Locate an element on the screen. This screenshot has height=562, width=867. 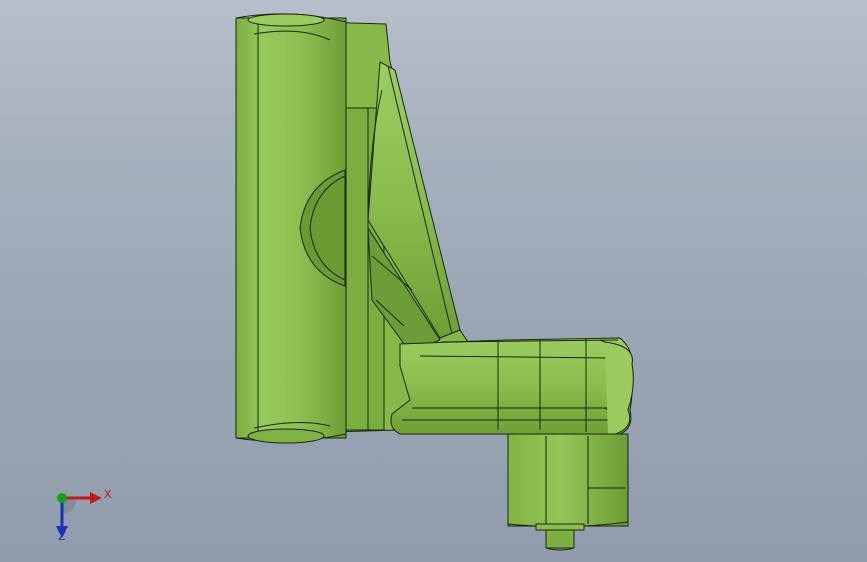
bottom-cap is located at coordinates (286, 436).